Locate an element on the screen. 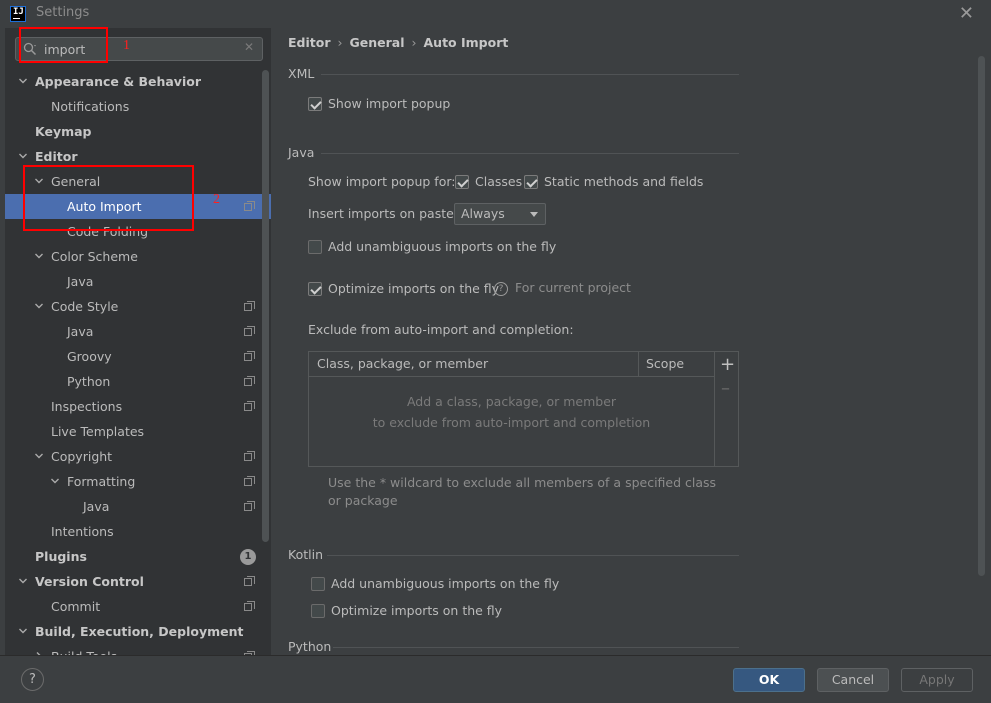 The image size is (991, 703). sidebar-item-label: Keymap is located at coordinates (63, 131).